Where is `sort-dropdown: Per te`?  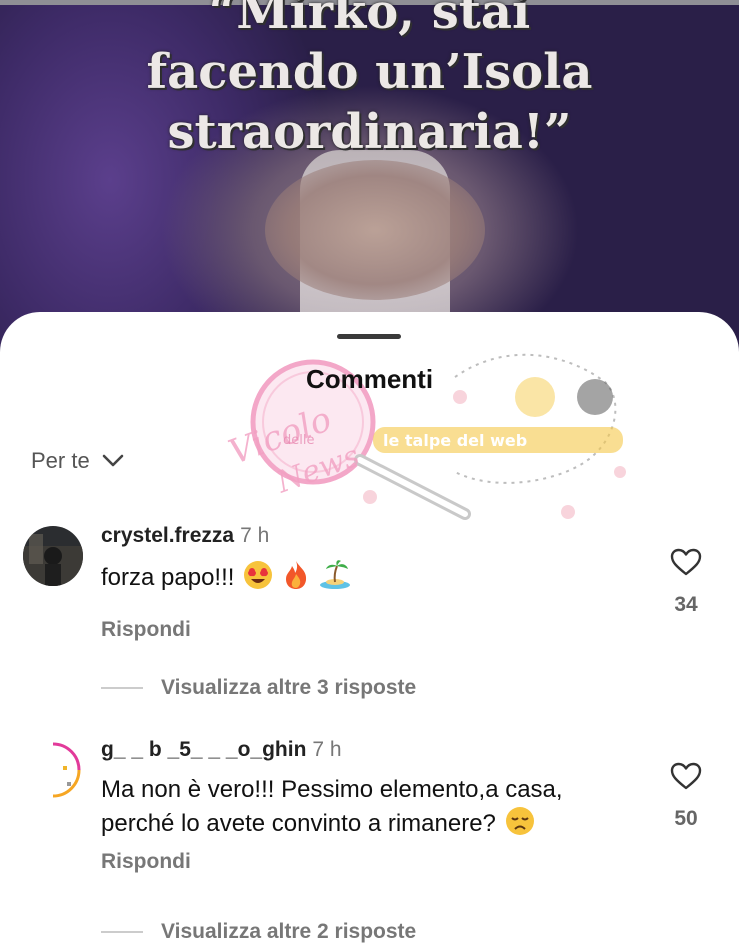 sort-dropdown: Per te is located at coordinates (77, 461).